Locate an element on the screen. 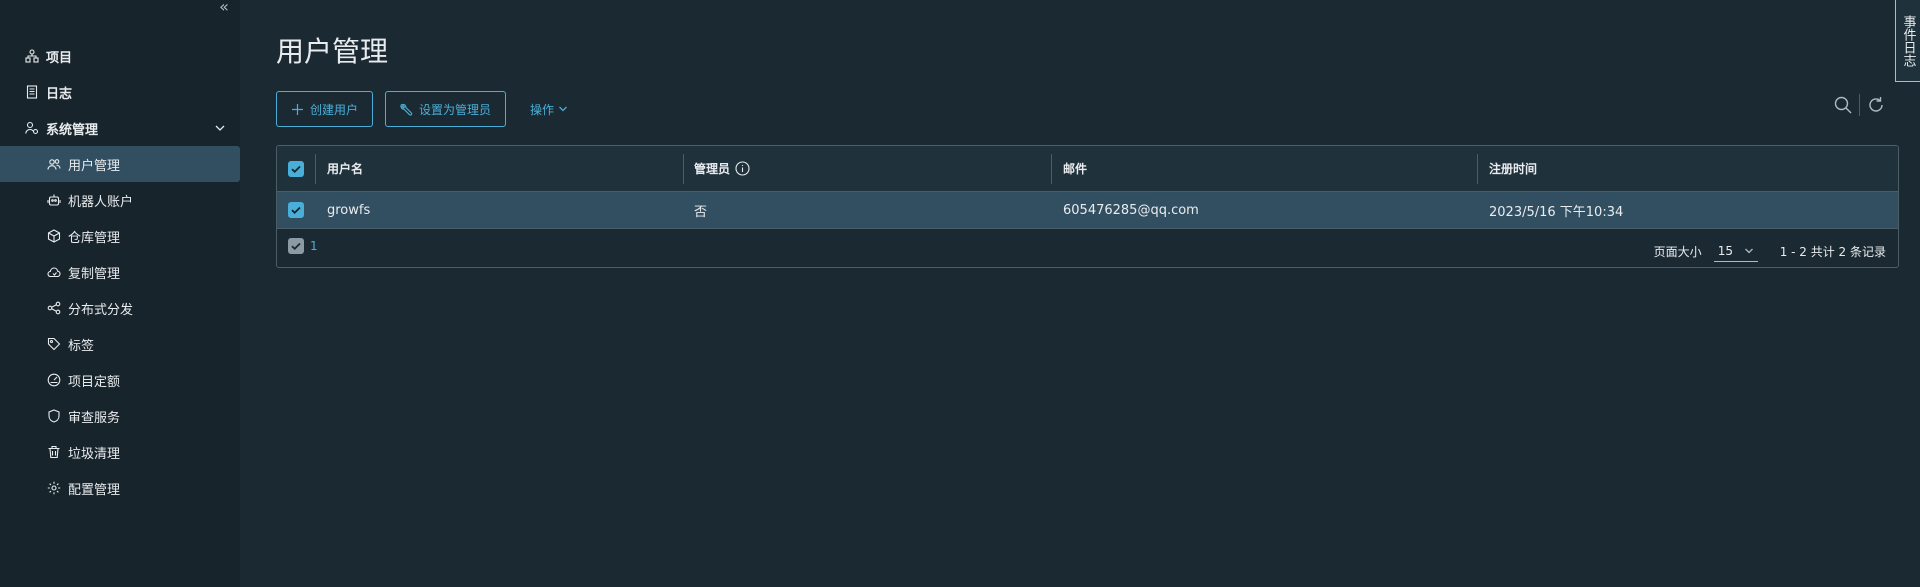 Image resolution: width=1920 pixels, height=587 pixels. registry-icon is located at coordinates (54, 236).